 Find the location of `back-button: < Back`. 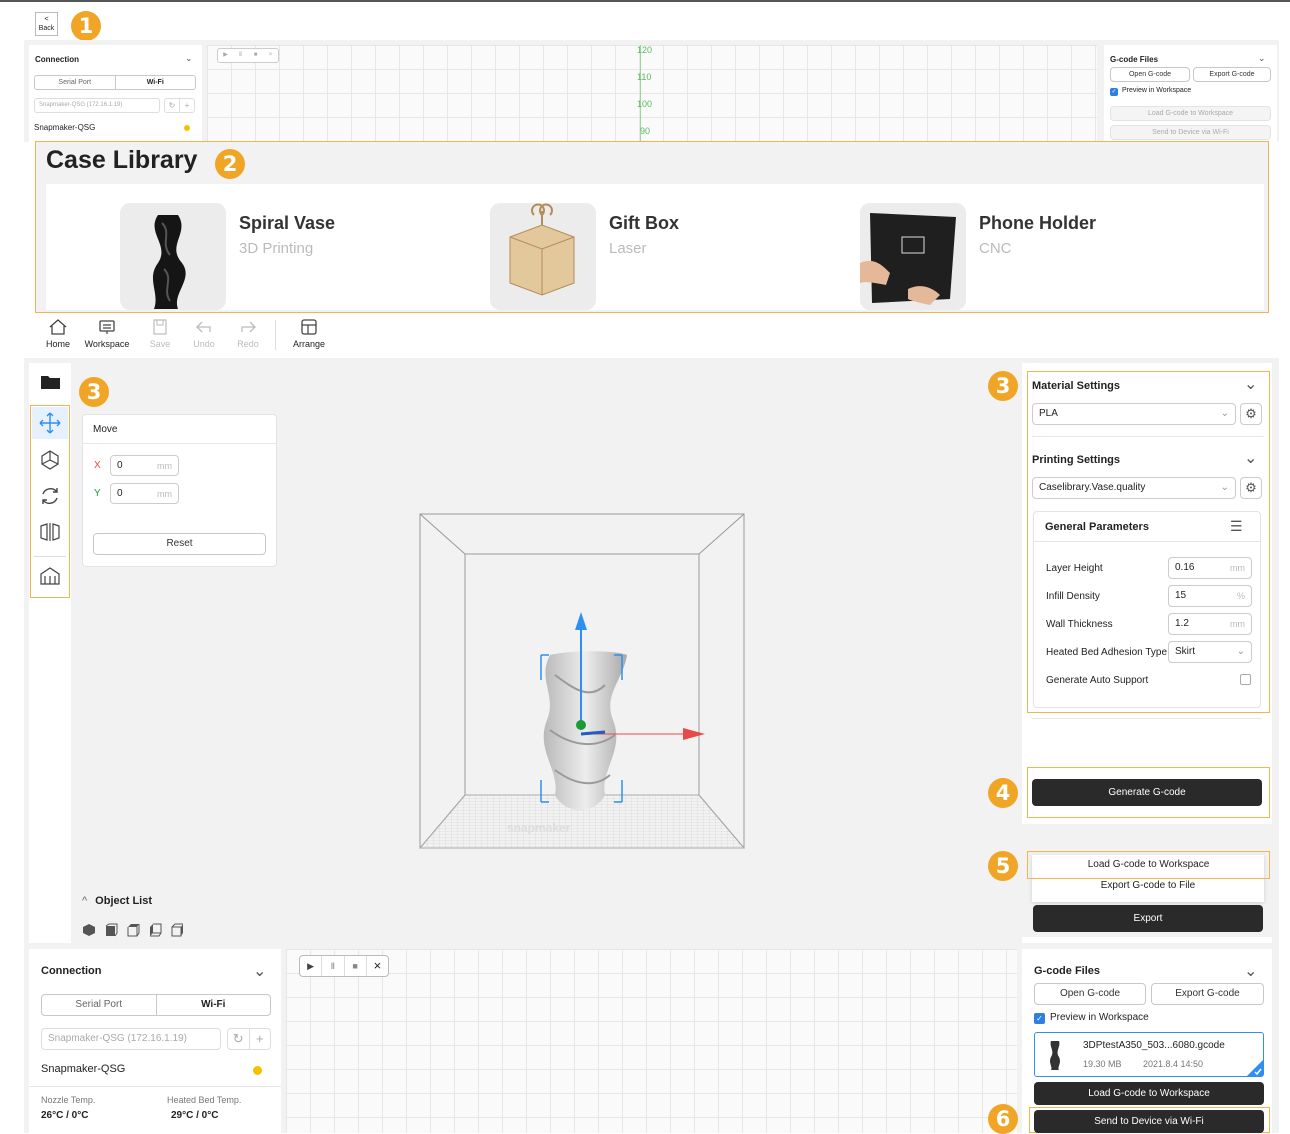

back-button: < Back is located at coordinates (46, 24).